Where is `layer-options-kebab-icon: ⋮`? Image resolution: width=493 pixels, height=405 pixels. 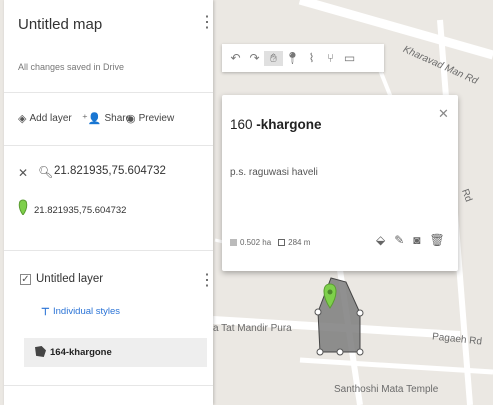
layer-options-kebab-icon: ⋮ is located at coordinates (207, 280).